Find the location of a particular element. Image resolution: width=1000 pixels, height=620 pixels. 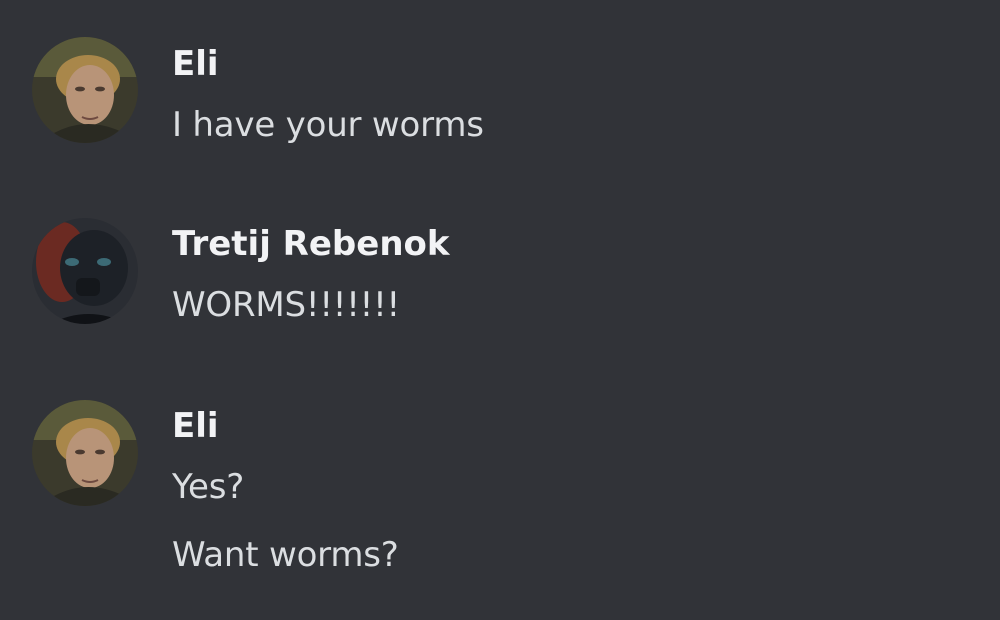

avatar-tretij-rebenok-image is located at coordinates (85, 271).